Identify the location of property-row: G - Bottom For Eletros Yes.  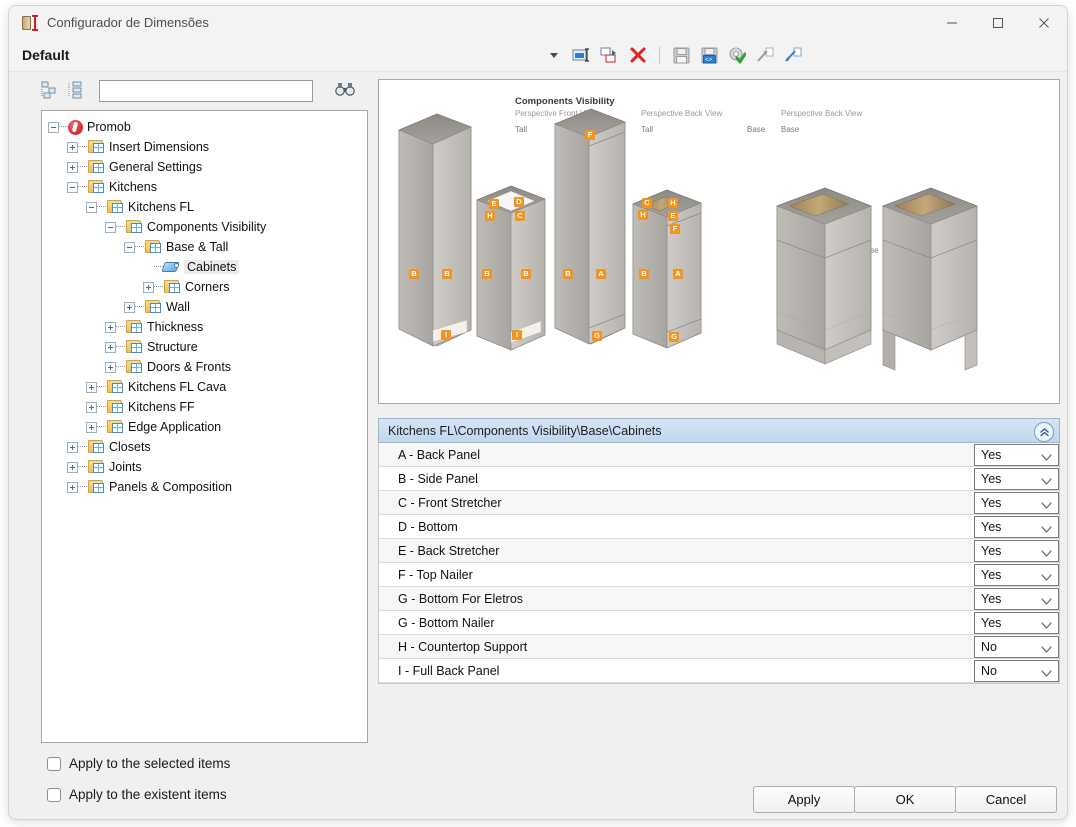
(719, 599).